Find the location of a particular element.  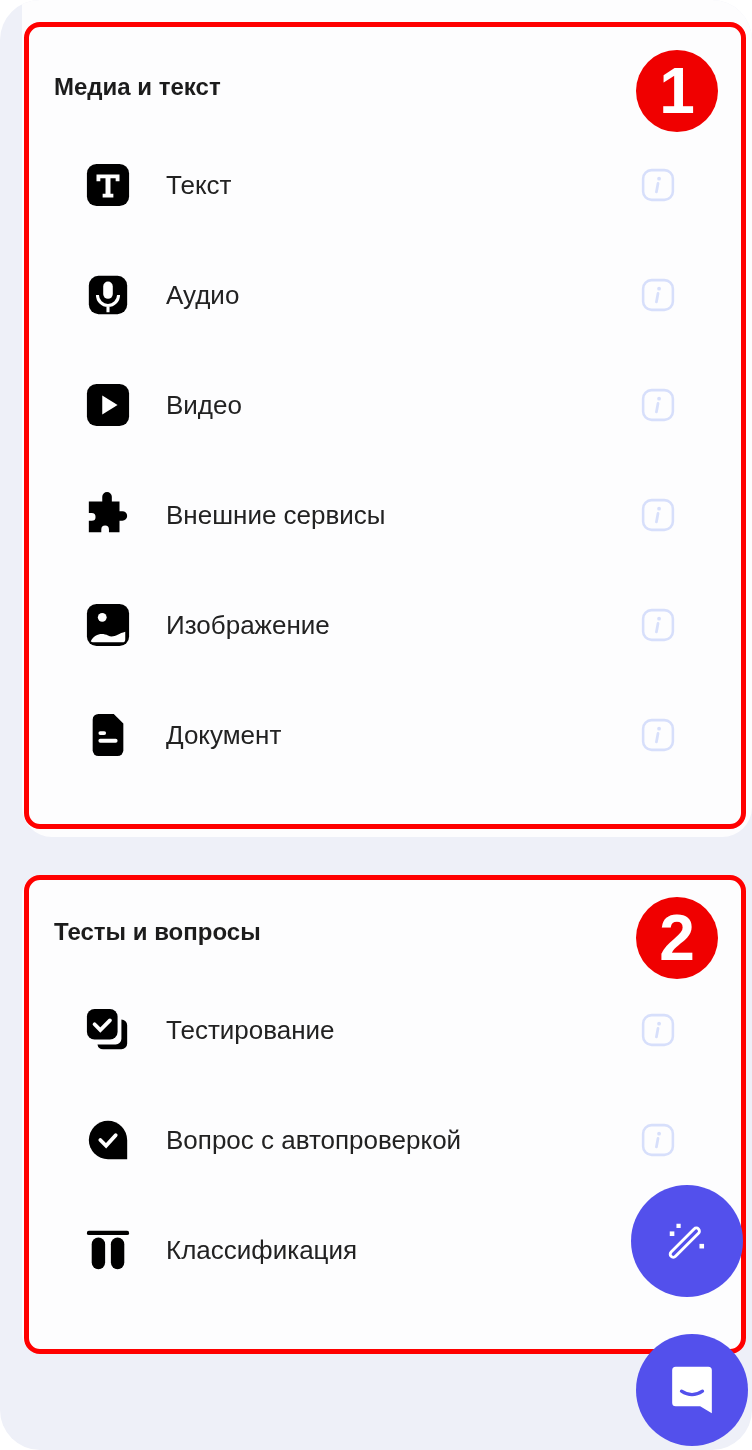

image-icon is located at coordinates (108, 625).